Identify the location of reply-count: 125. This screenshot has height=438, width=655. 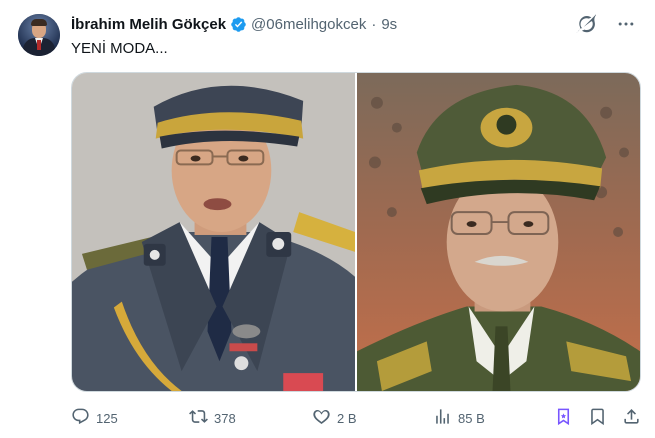
(107, 418).